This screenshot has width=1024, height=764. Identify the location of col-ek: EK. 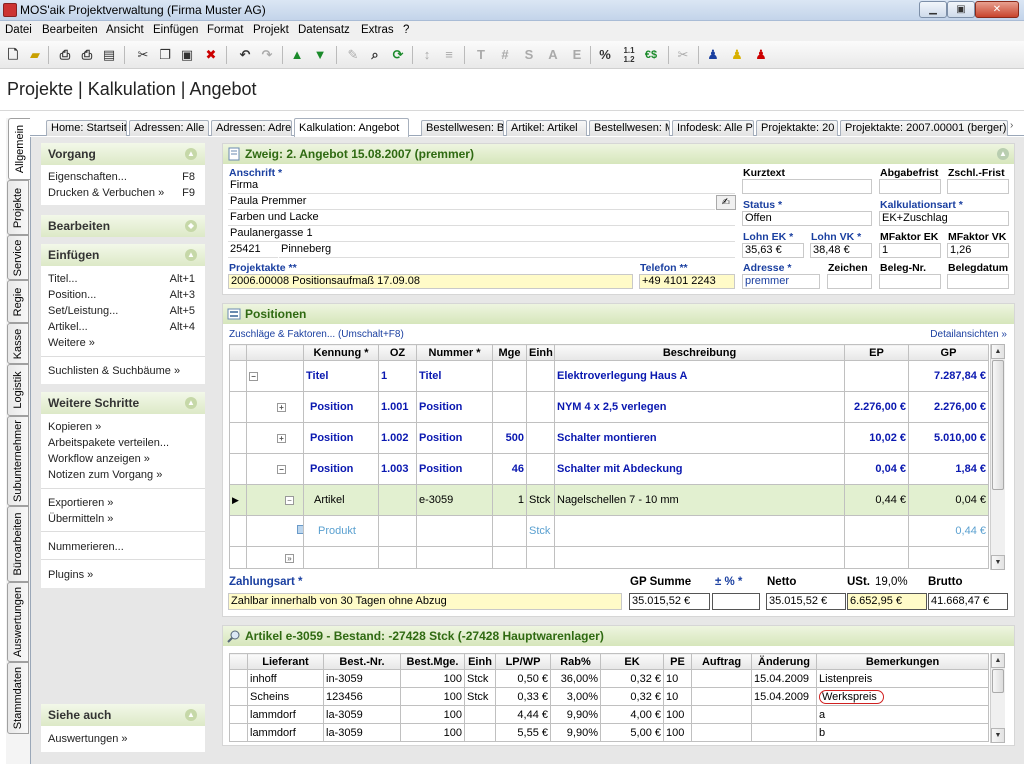
(632, 661).